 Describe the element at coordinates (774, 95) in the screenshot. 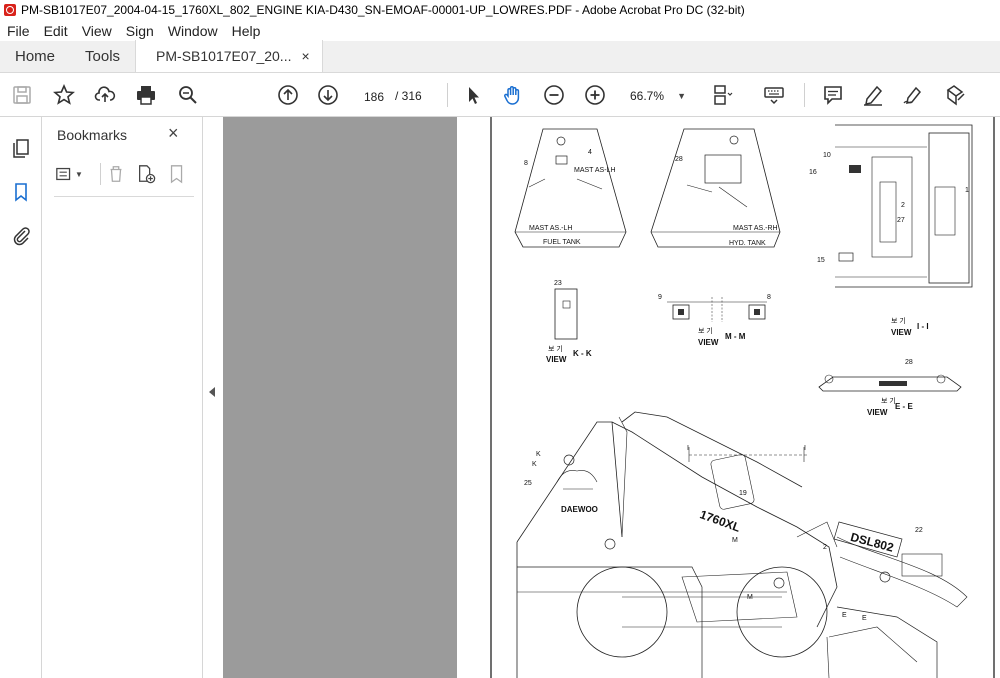

I see `keyboard-icon` at that location.